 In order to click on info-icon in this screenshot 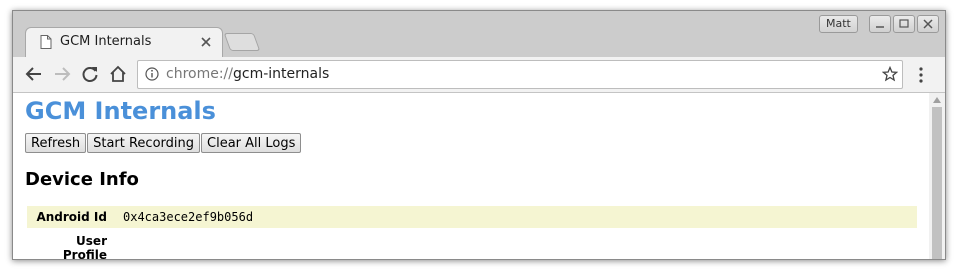, I will do `click(152, 74)`.